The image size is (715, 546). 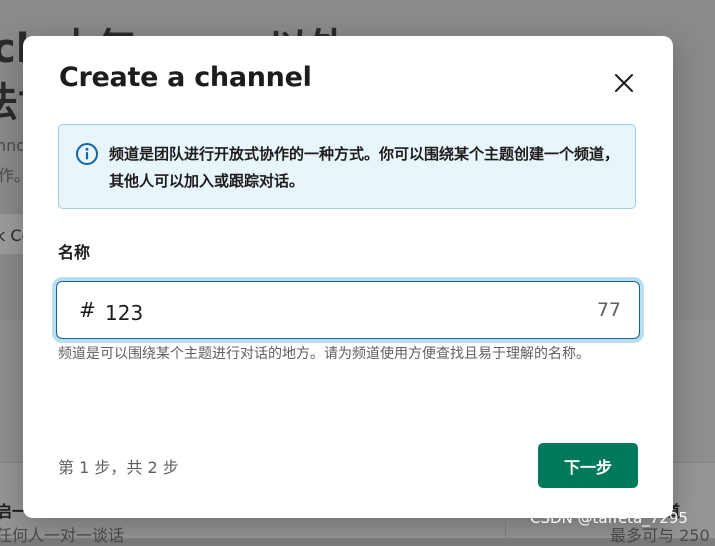 What do you see at coordinates (609, 518) in the screenshot?
I see `watermark: CSDN @taffeta_7295` at bounding box center [609, 518].